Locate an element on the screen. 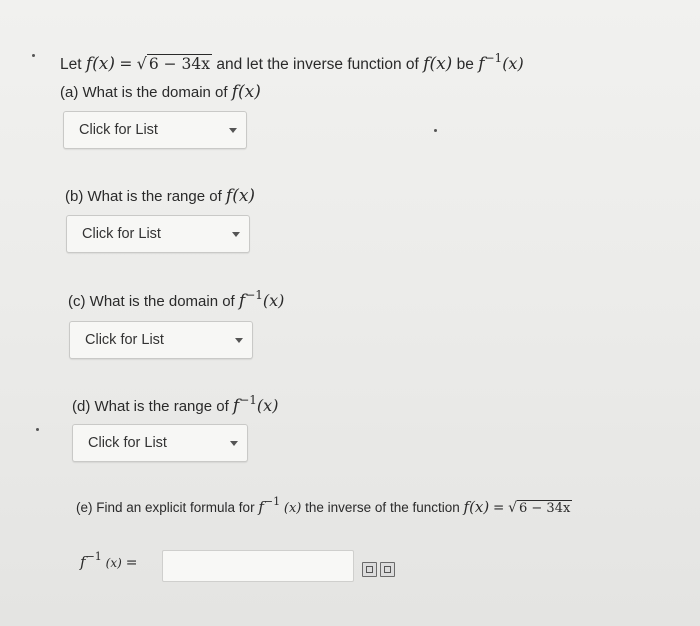  part-e-equals: = is located at coordinates (499, 508).